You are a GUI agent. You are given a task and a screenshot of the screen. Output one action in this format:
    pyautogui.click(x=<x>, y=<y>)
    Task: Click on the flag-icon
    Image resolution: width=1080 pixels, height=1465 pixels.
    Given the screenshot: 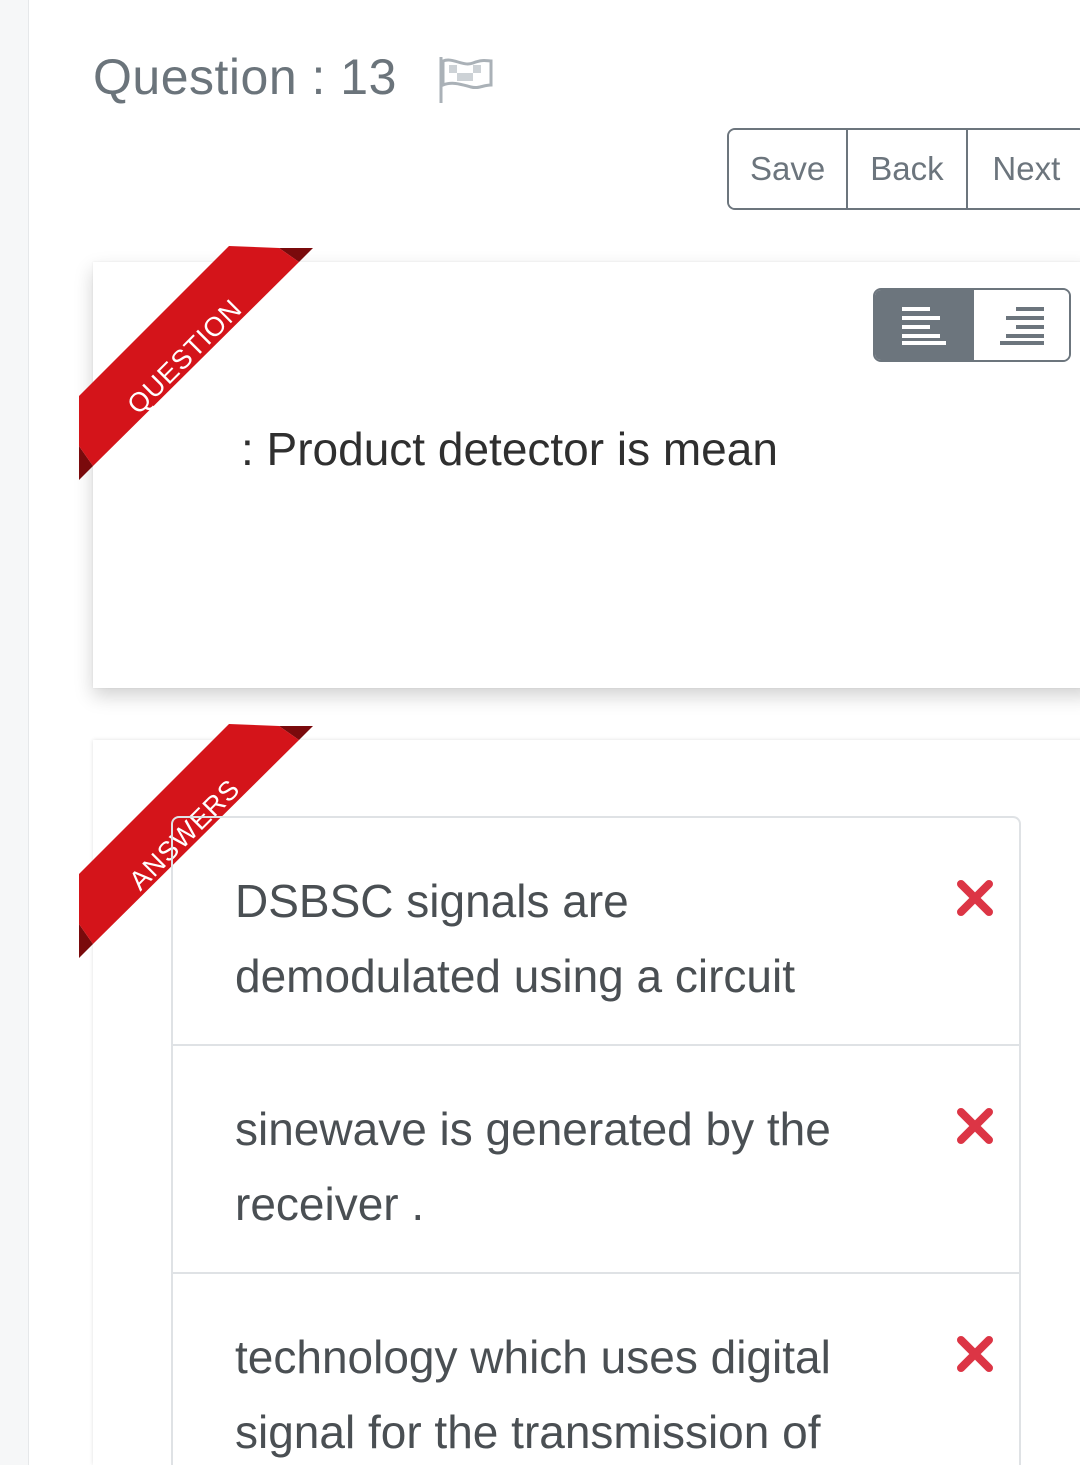 What is the action you would take?
    pyautogui.click(x=466, y=80)
    